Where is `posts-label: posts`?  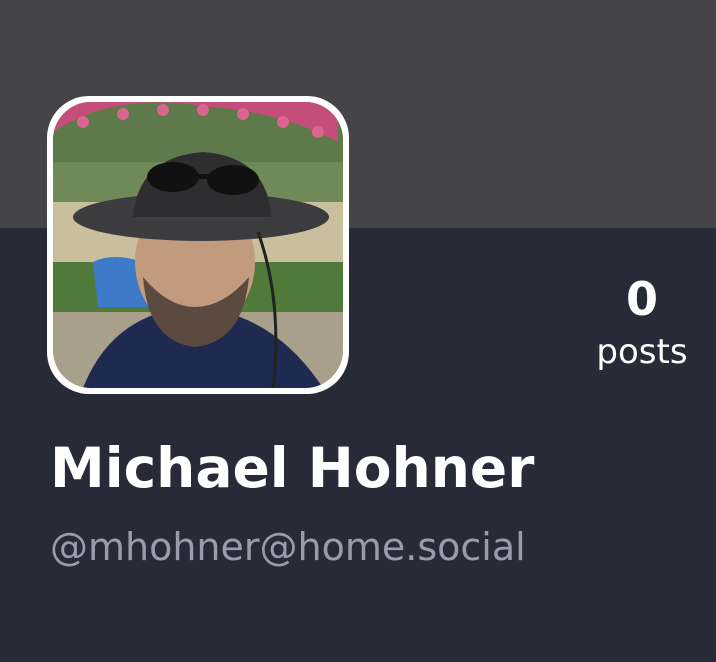 posts-label: posts is located at coordinates (642, 352).